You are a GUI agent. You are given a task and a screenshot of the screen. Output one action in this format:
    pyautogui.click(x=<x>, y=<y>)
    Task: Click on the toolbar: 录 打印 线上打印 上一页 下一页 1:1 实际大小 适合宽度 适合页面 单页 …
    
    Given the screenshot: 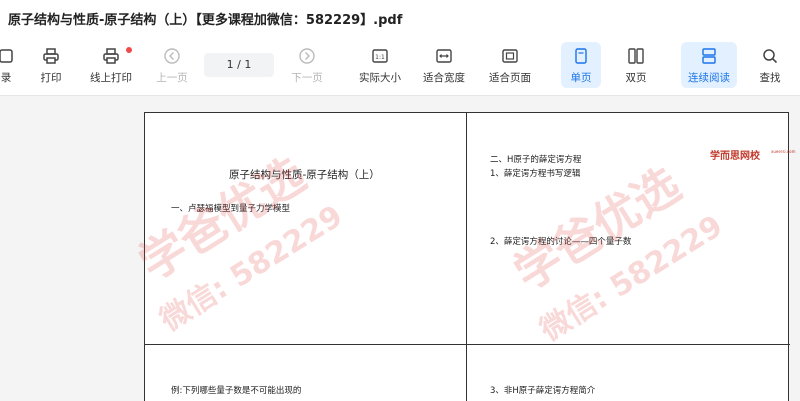 What is the action you would take?
    pyautogui.click(x=400, y=66)
    